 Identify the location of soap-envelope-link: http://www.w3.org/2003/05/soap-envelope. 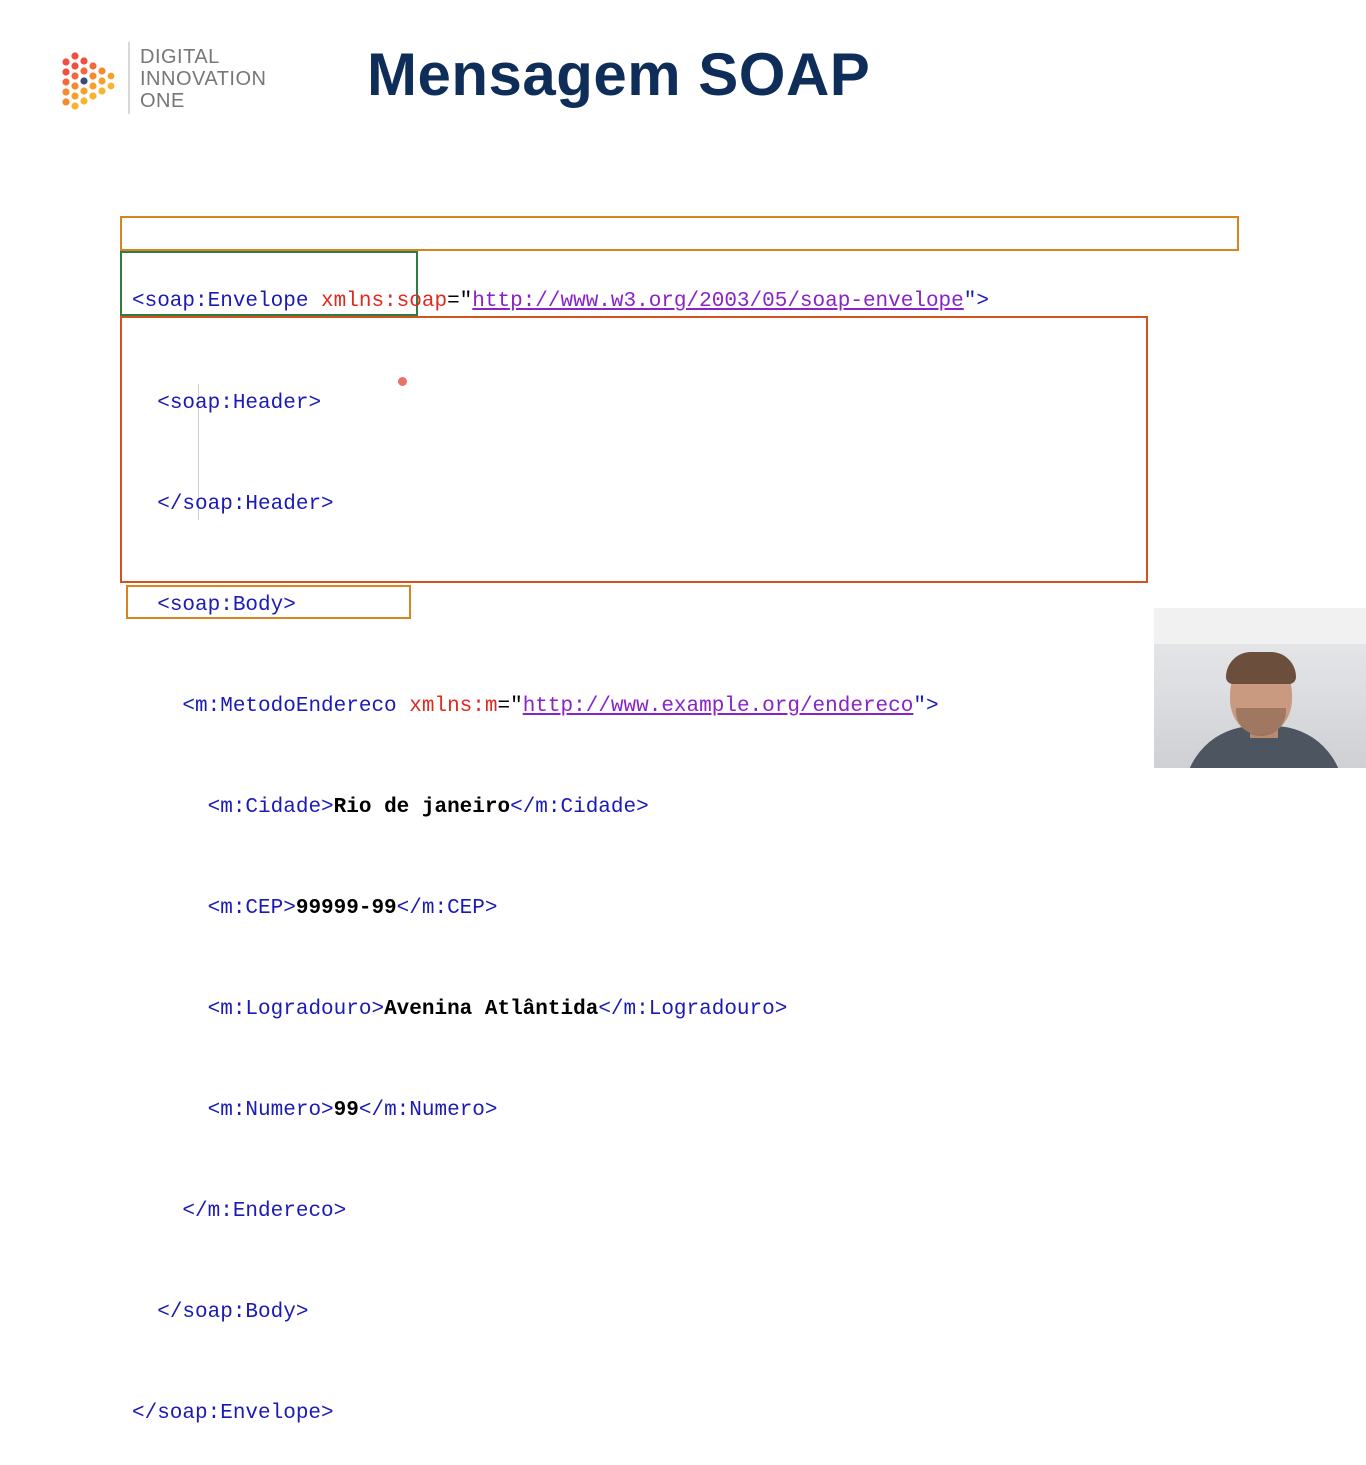
(717, 301).